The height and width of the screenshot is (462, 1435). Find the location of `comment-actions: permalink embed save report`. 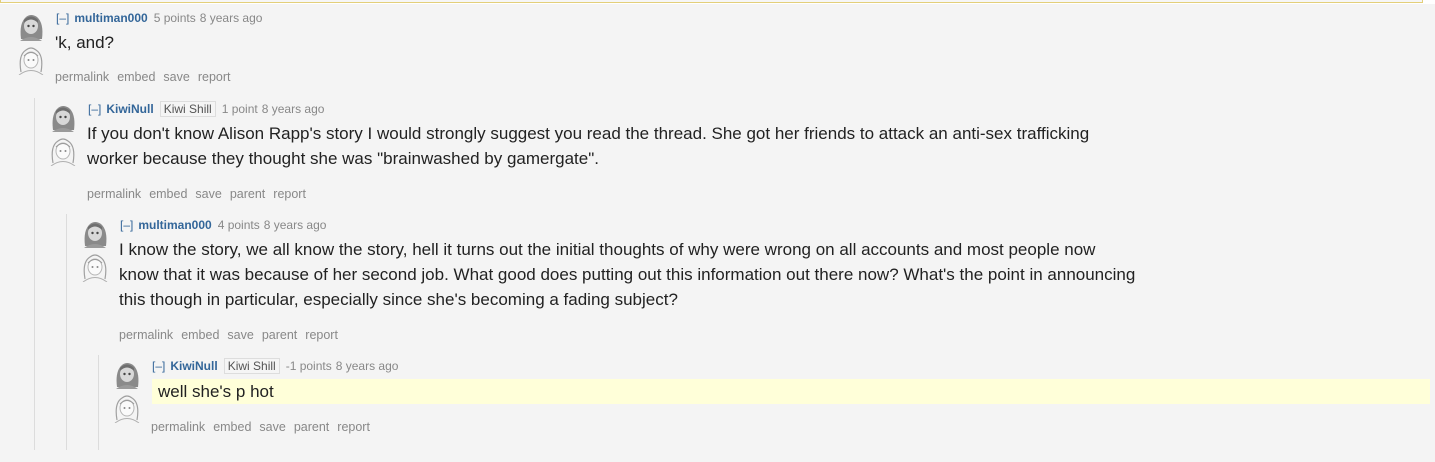

comment-actions: permalink embed save report is located at coordinates (146, 77).